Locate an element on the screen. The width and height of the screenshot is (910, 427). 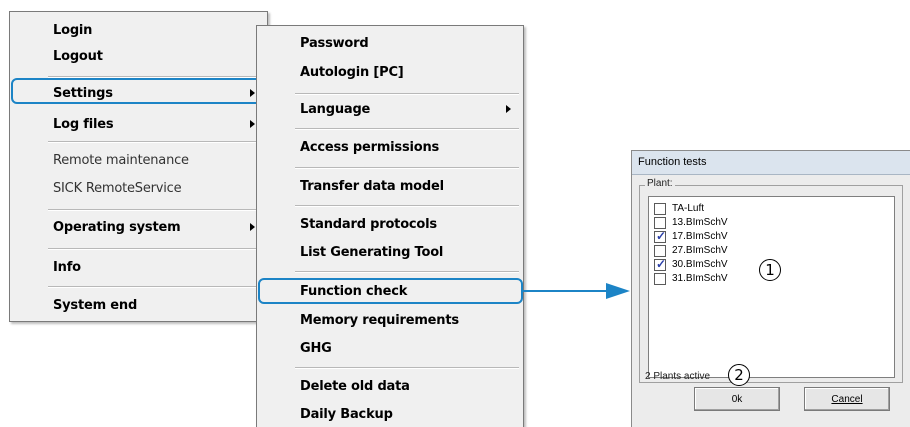
plant-label: 13.BImSchV is located at coordinates (700, 222).